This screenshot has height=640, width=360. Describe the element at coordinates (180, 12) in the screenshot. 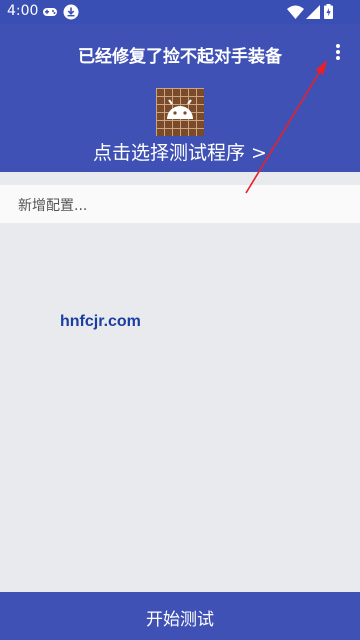

I see `status-bar: 4:00` at that location.